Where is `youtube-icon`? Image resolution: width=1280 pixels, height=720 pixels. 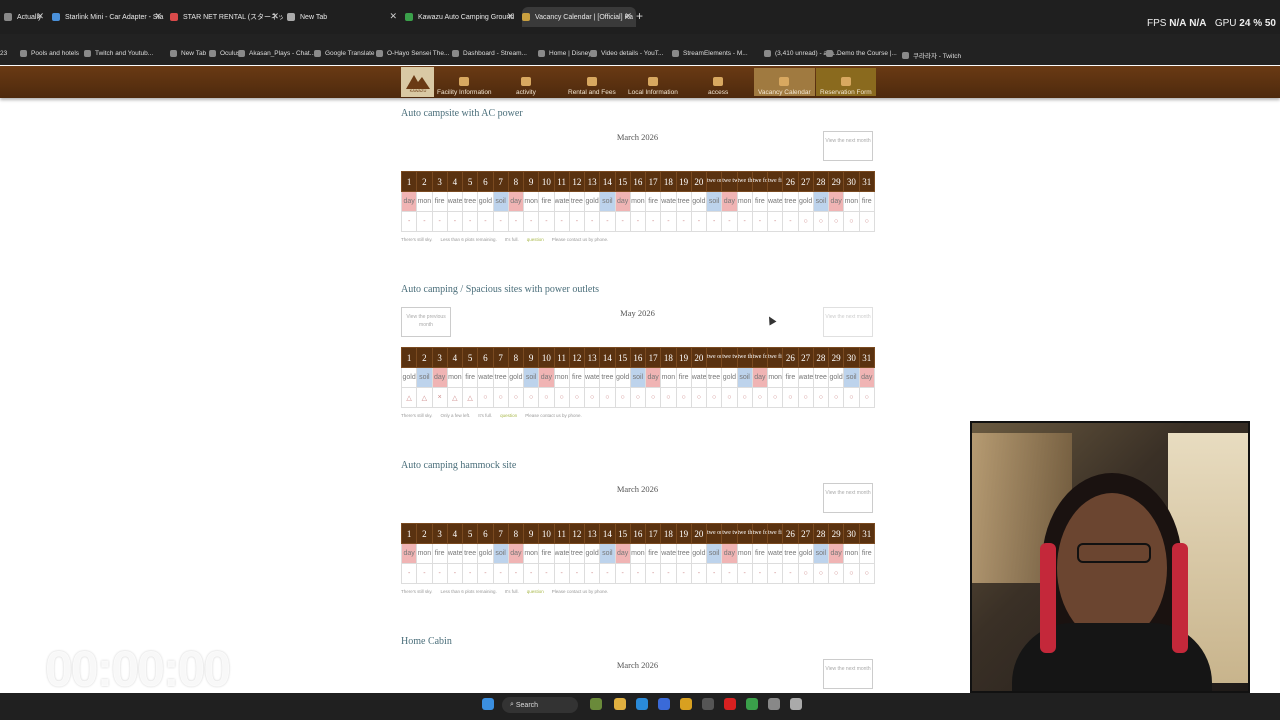
youtube-icon is located at coordinates (730, 704).